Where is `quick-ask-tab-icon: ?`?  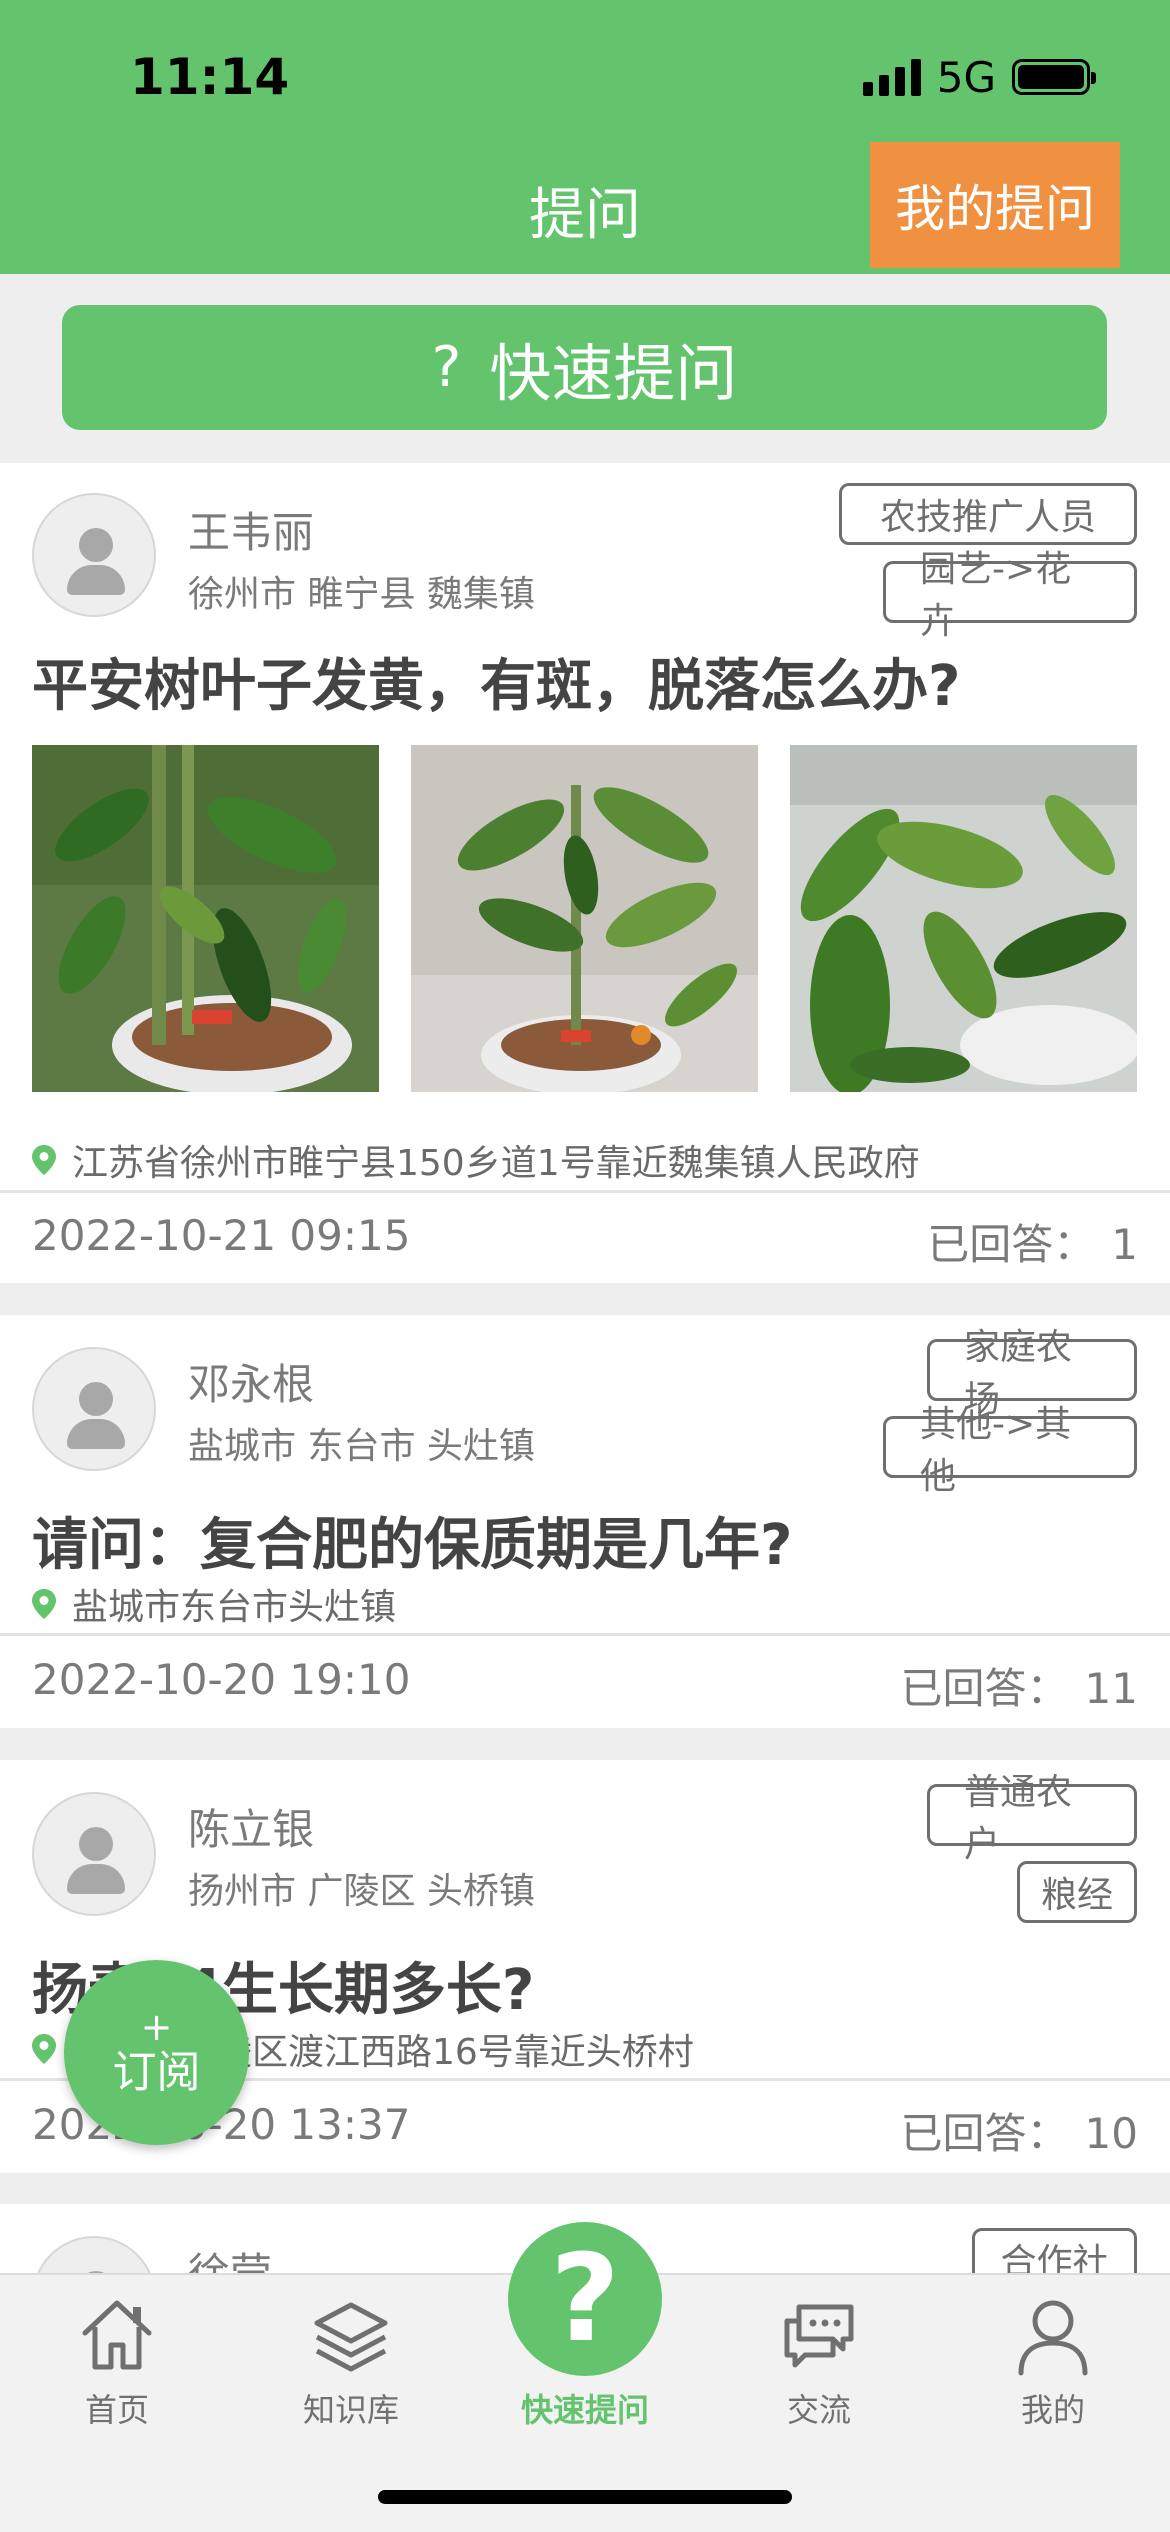 quick-ask-tab-icon: ? is located at coordinates (585, 2299).